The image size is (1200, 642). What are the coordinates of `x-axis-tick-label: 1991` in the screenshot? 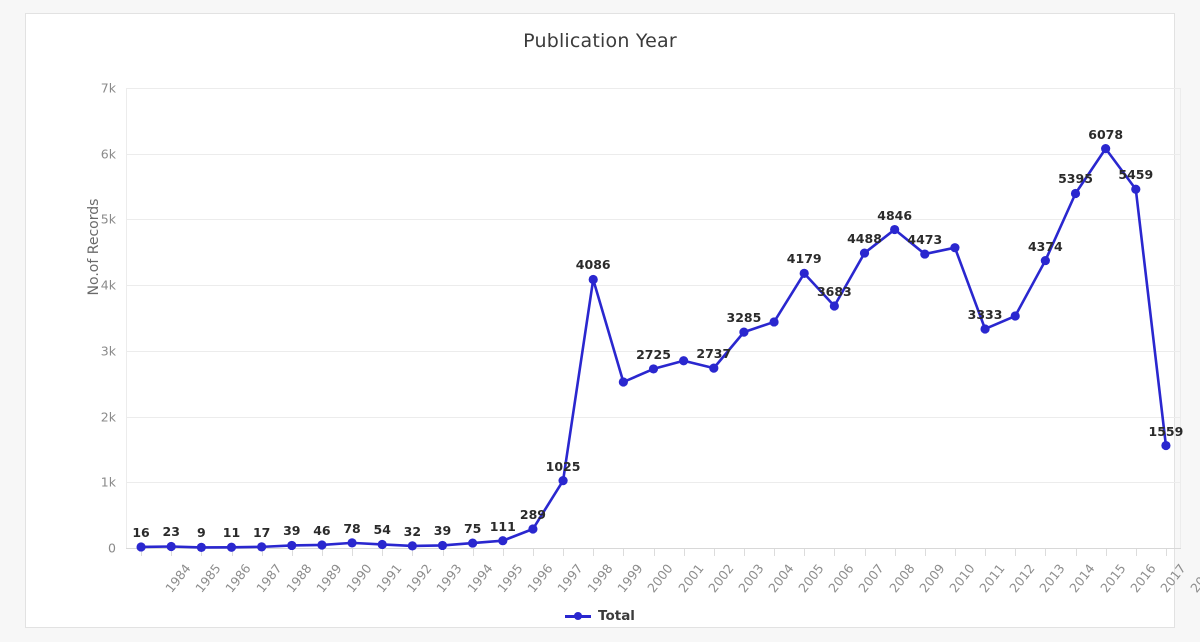 It's located at (389, 578).